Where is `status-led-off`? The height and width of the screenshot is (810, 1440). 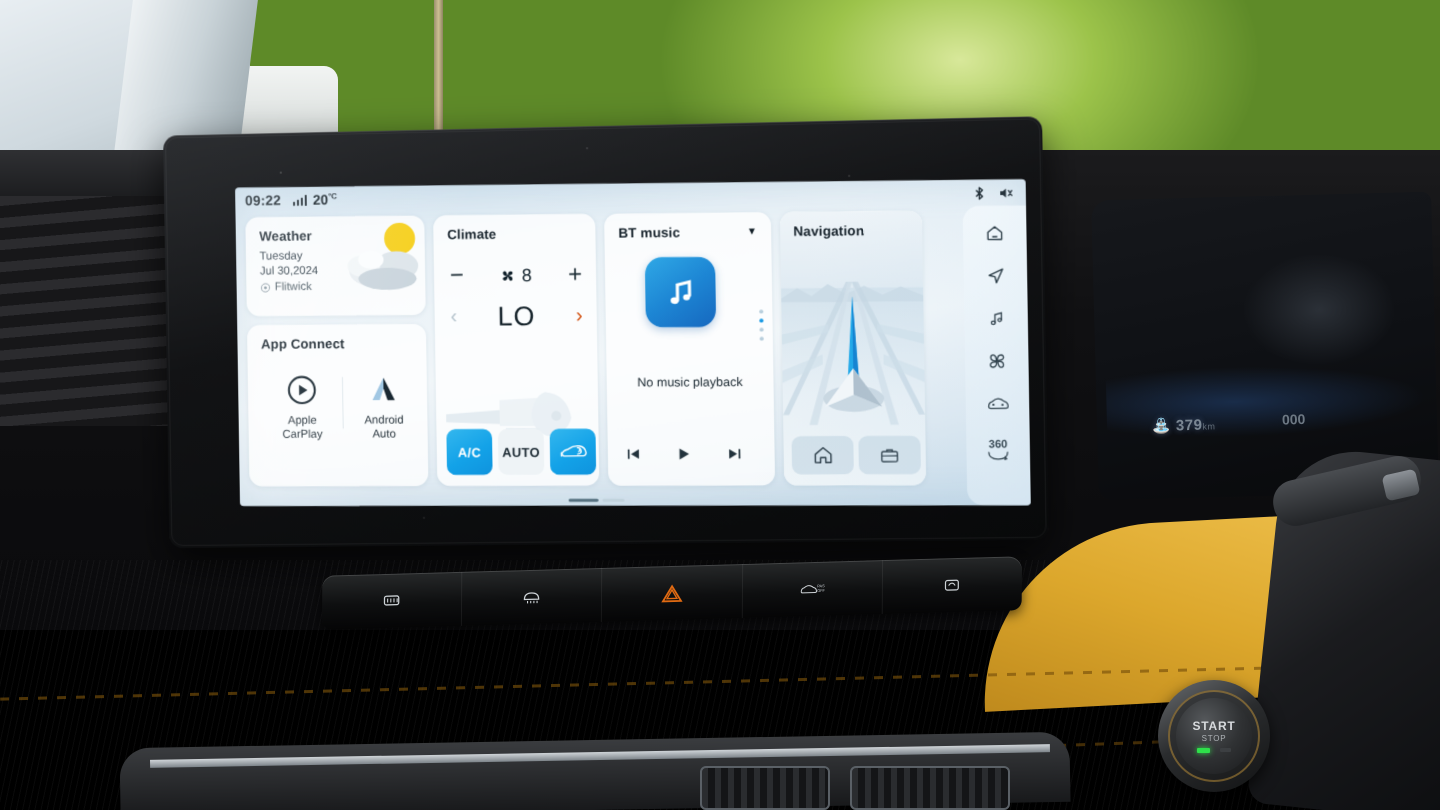
status-led-off is located at coordinates (1225, 750).